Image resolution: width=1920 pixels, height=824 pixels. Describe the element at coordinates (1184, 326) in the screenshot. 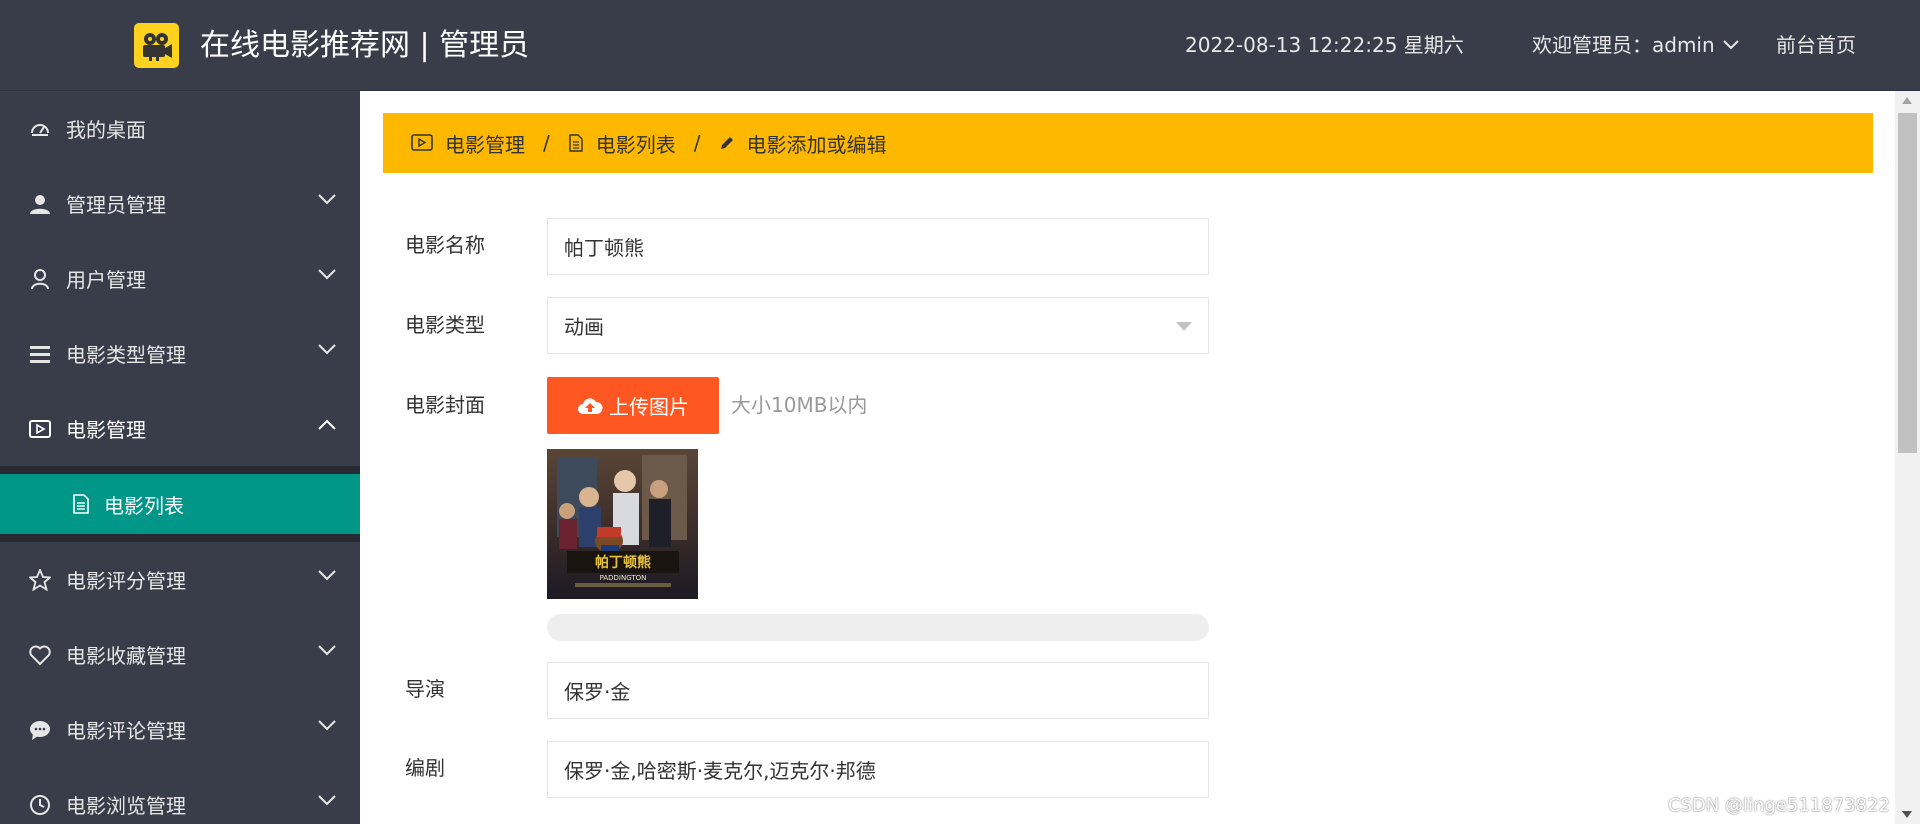

I see `caret-down-icon` at that location.